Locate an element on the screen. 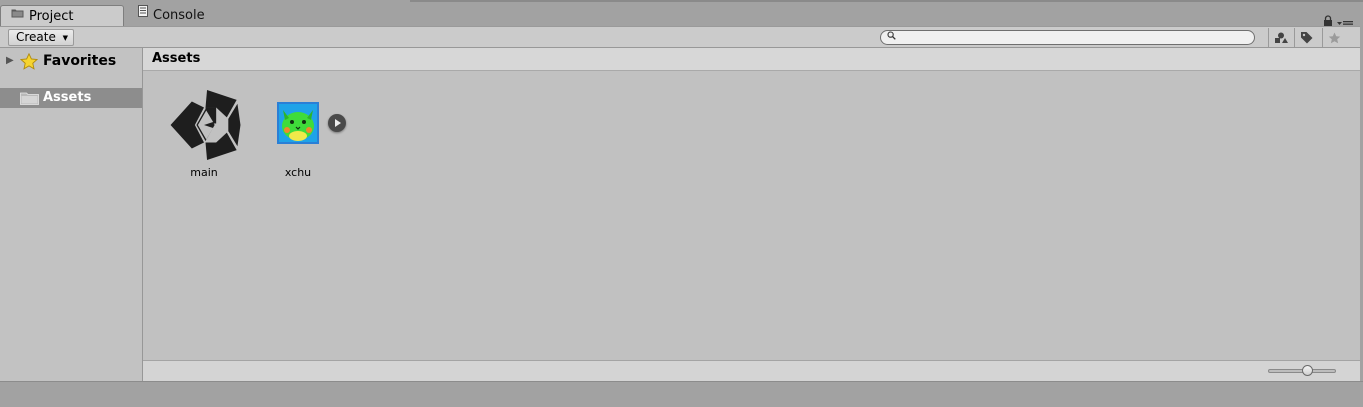 This screenshot has width=1363, height=407. tree-item-assets-label: Assets is located at coordinates (67, 97).